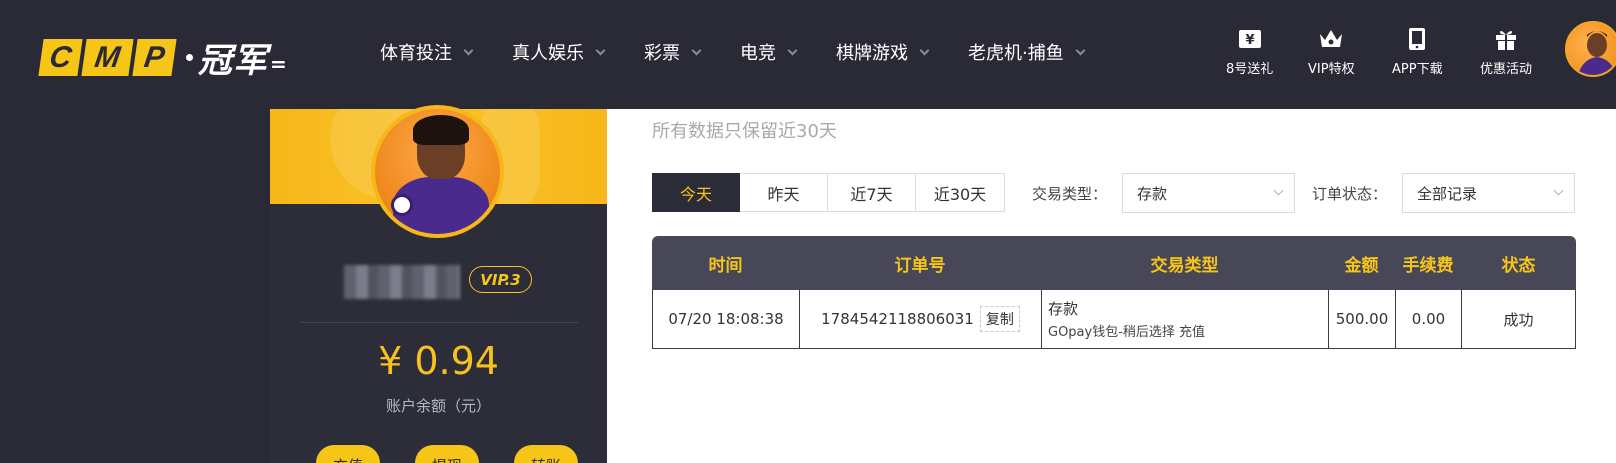  Describe the element at coordinates (1429, 319) in the screenshot. I see `cell-fee: 0.00` at that location.